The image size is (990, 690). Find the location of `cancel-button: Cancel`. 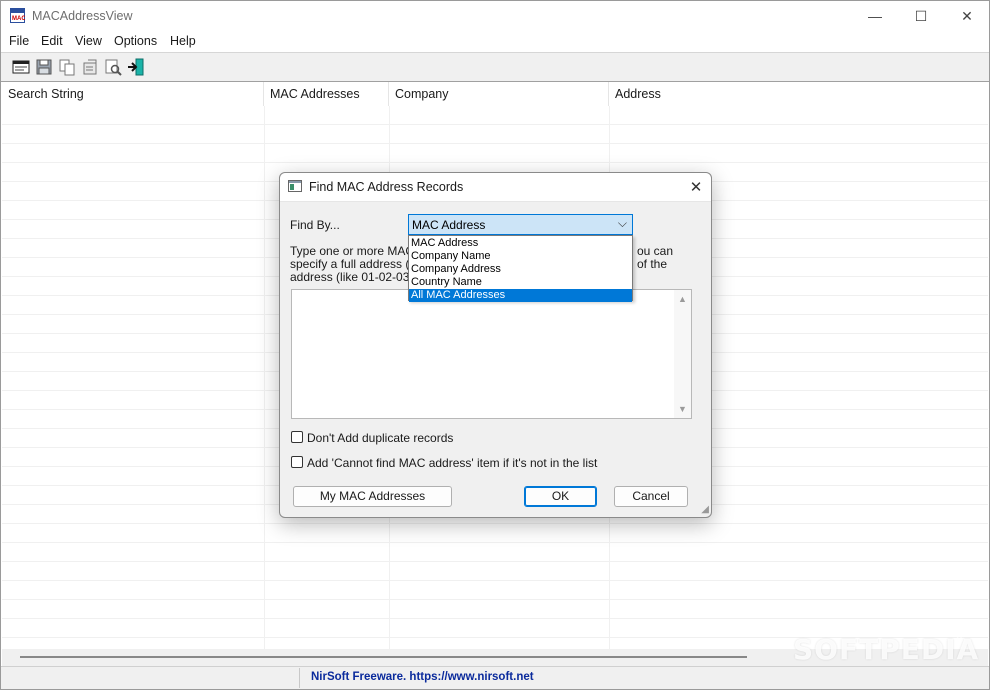

cancel-button: Cancel is located at coordinates (651, 496).